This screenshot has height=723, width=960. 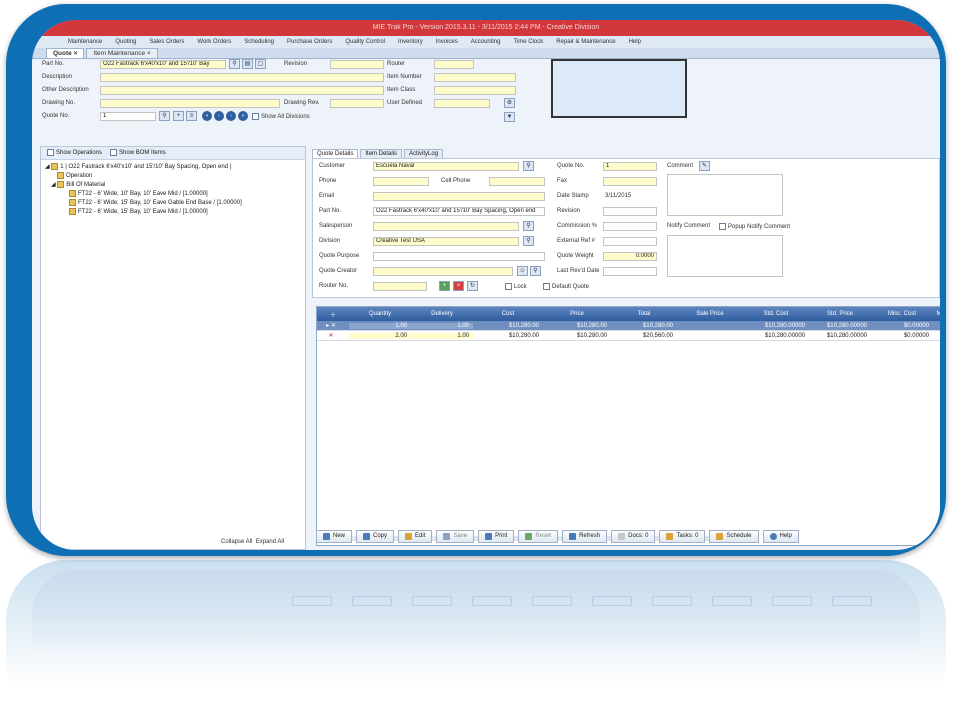 What do you see at coordinates (242, 77) in the screenshot?
I see `description-field` at bounding box center [242, 77].